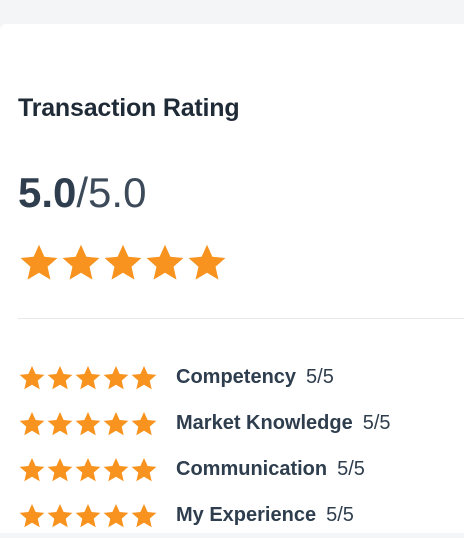  Describe the element at coordinates (246, 514) in the screenshot. I see `category-label: My Experience` at that location.